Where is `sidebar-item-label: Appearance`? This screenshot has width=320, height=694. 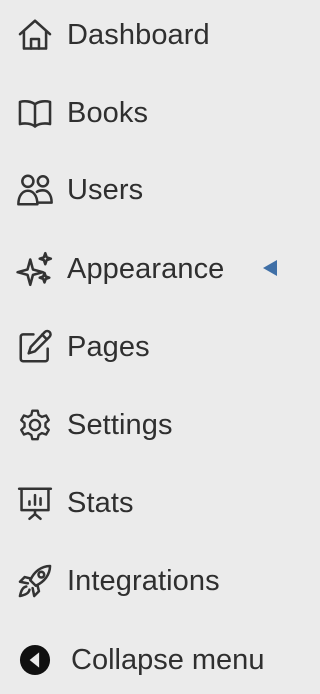 sidebar-item-label: Appearance is located at coordinates (146, 269).